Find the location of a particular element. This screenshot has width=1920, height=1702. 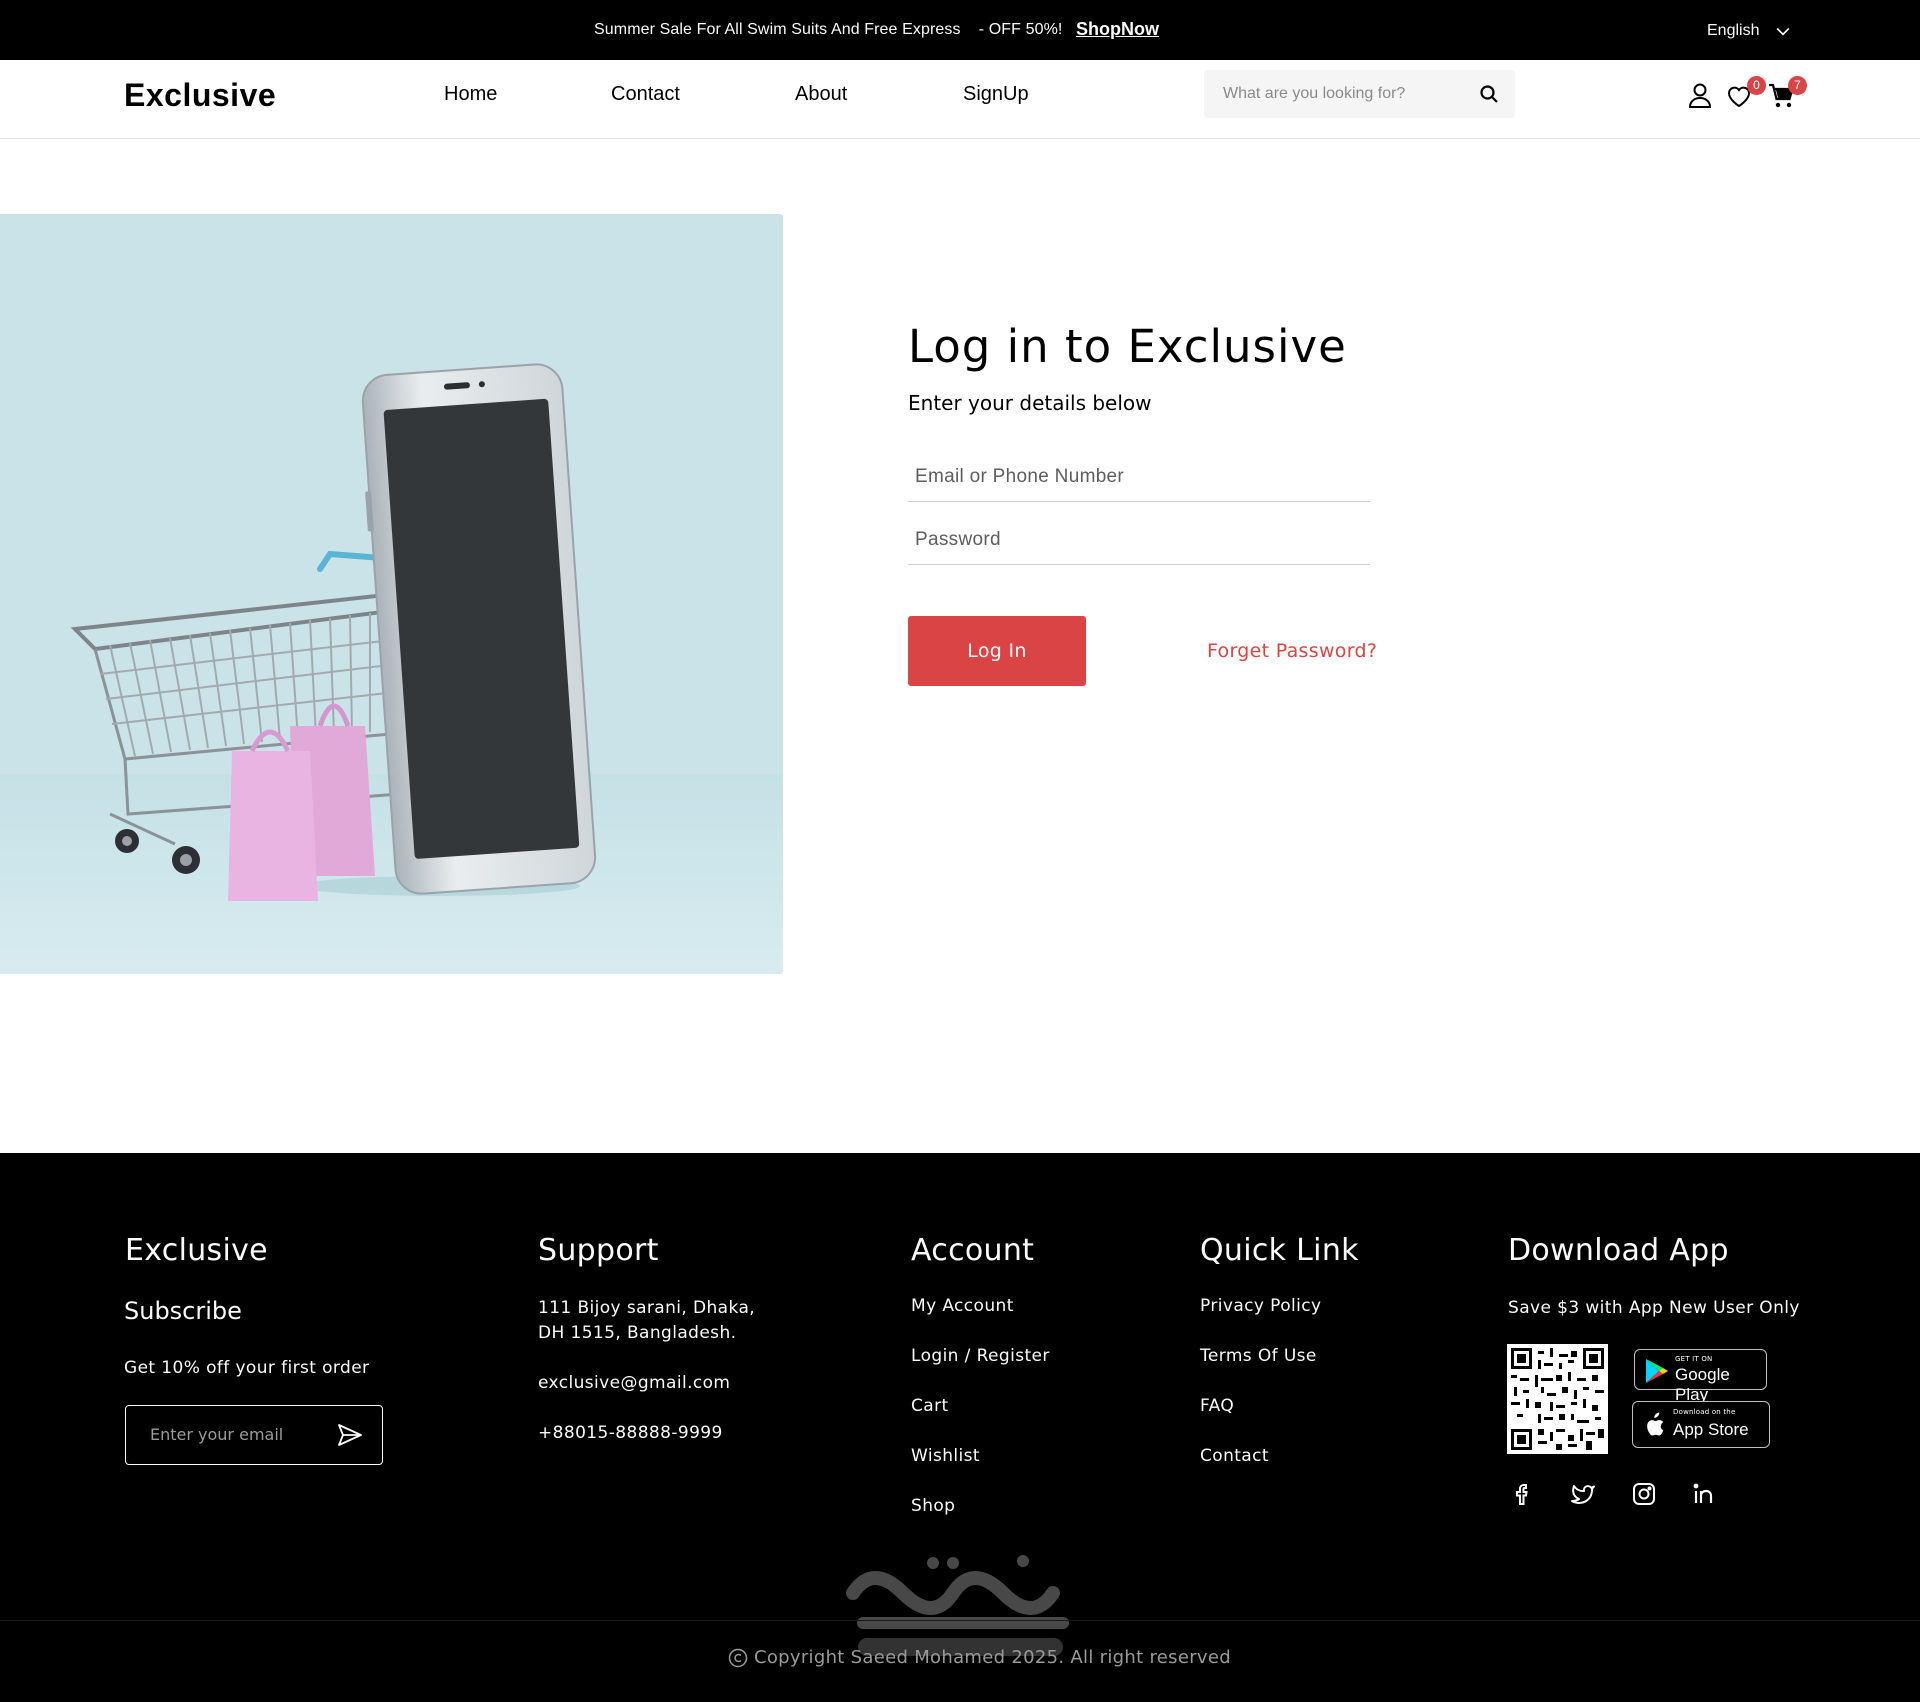

email-field-wrapper is located at coordinates (1139, 477).